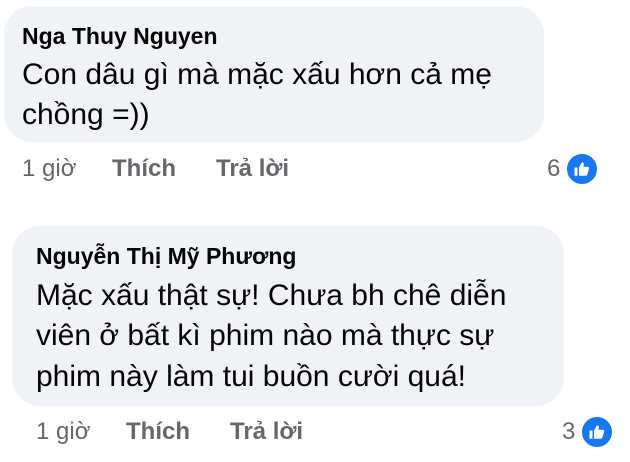 Image resolution: width=630 pixels, height=462 pixels. I want to click on comment-author: Nguyễn Thị Mỹ Phương, so click(166, 256).